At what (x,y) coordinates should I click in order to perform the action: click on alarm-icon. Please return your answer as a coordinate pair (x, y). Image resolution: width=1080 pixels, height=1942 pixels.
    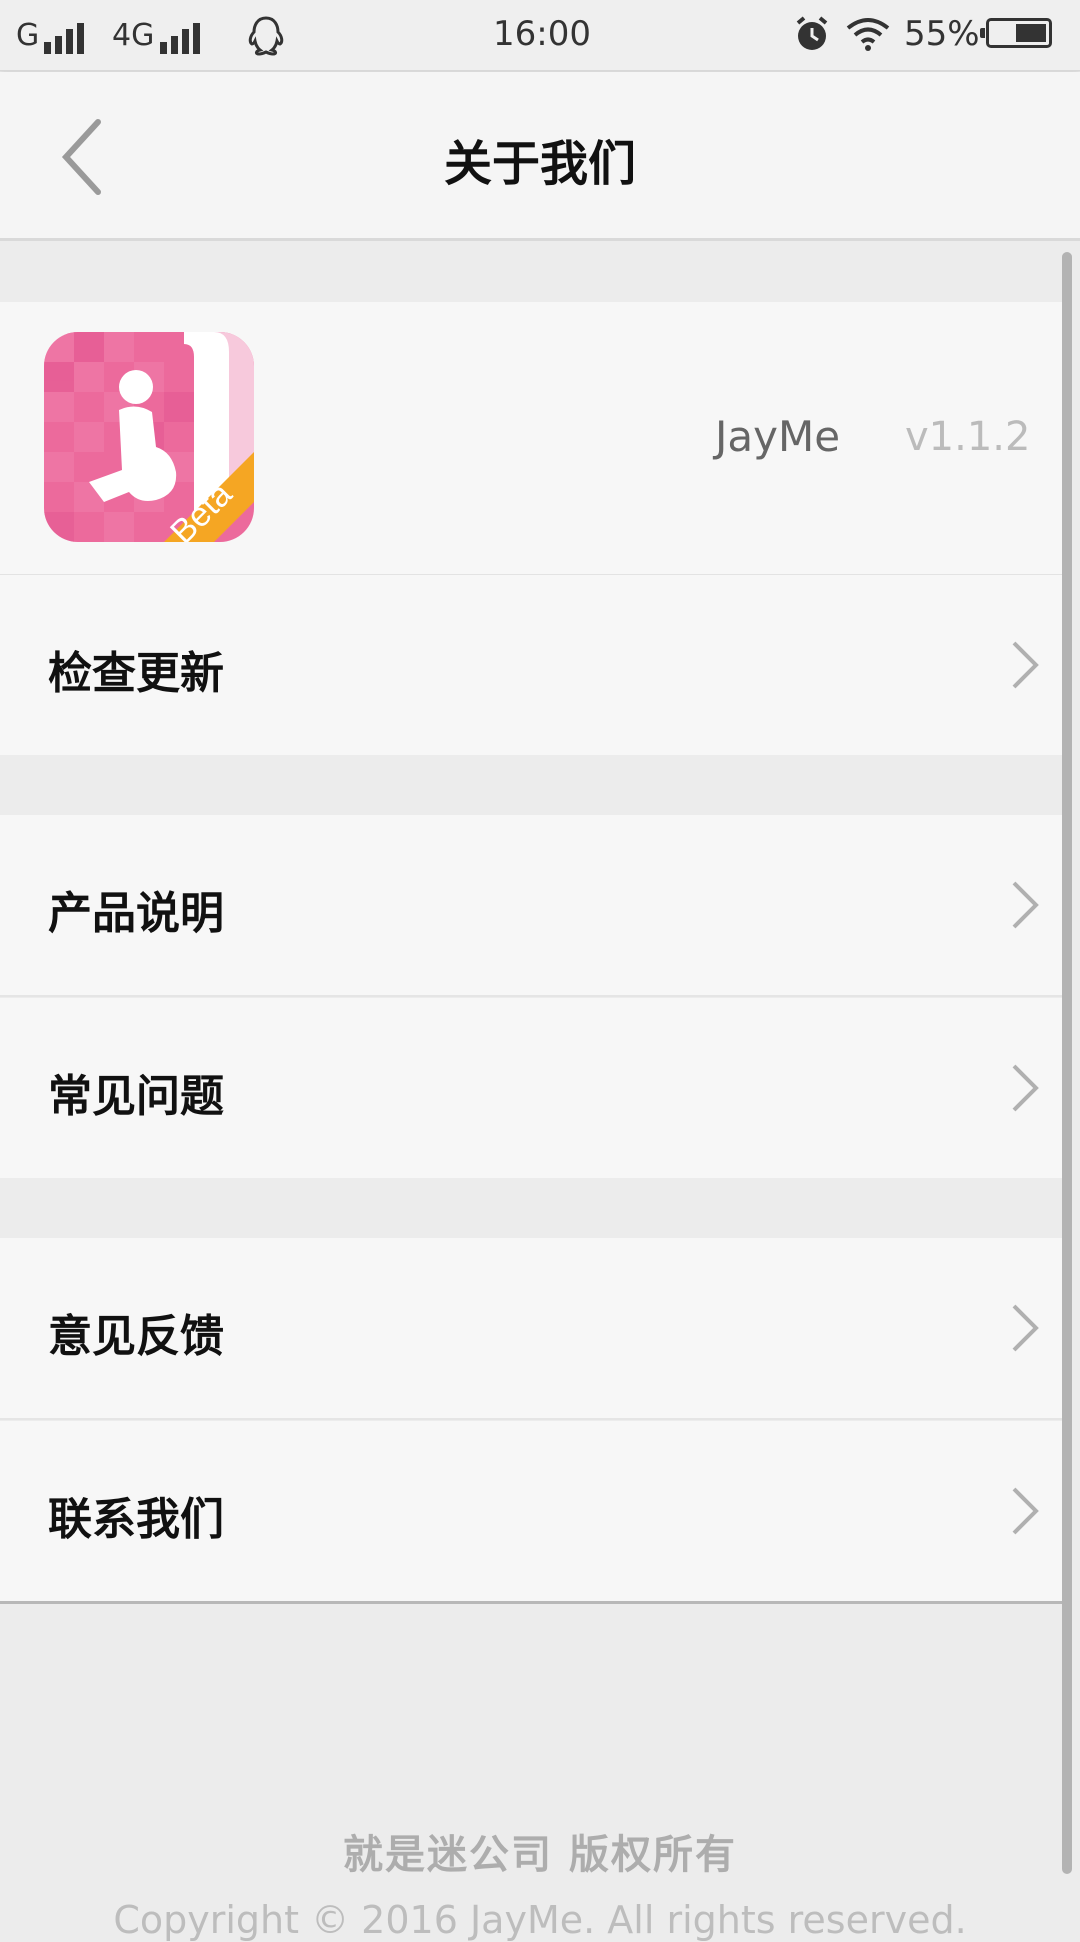
    Looking at the image, I should click on (812, 33).